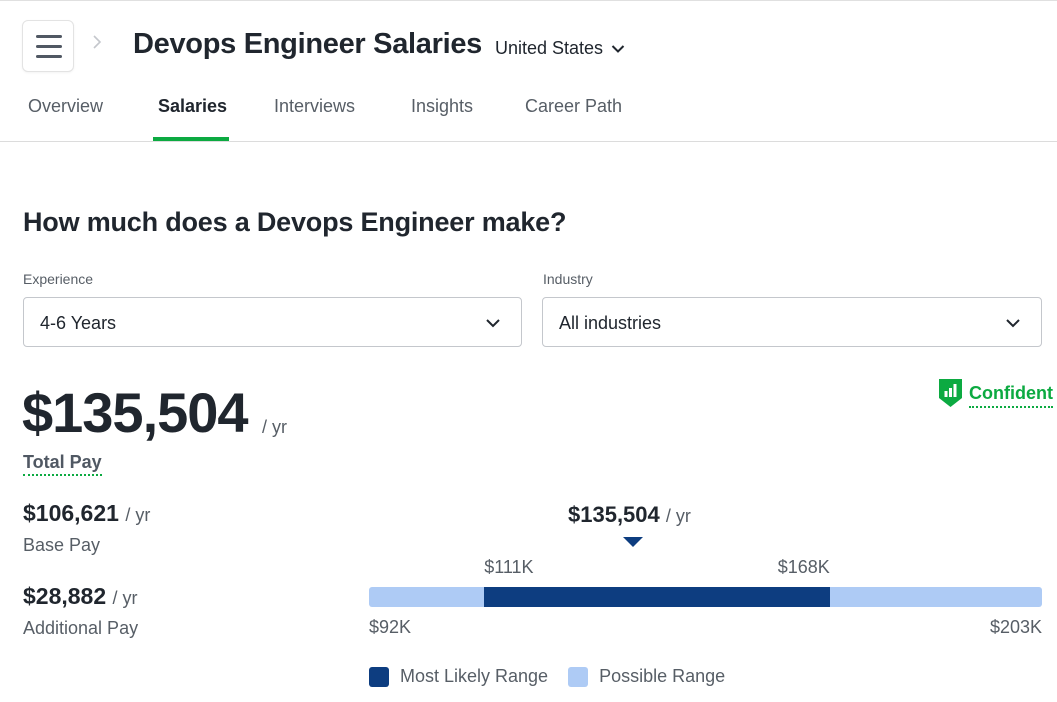  What do you see at coordinates (1015, 627) in the screenshot?
I see `possible-max-label: $203K` at bounding box center [1015, 627].